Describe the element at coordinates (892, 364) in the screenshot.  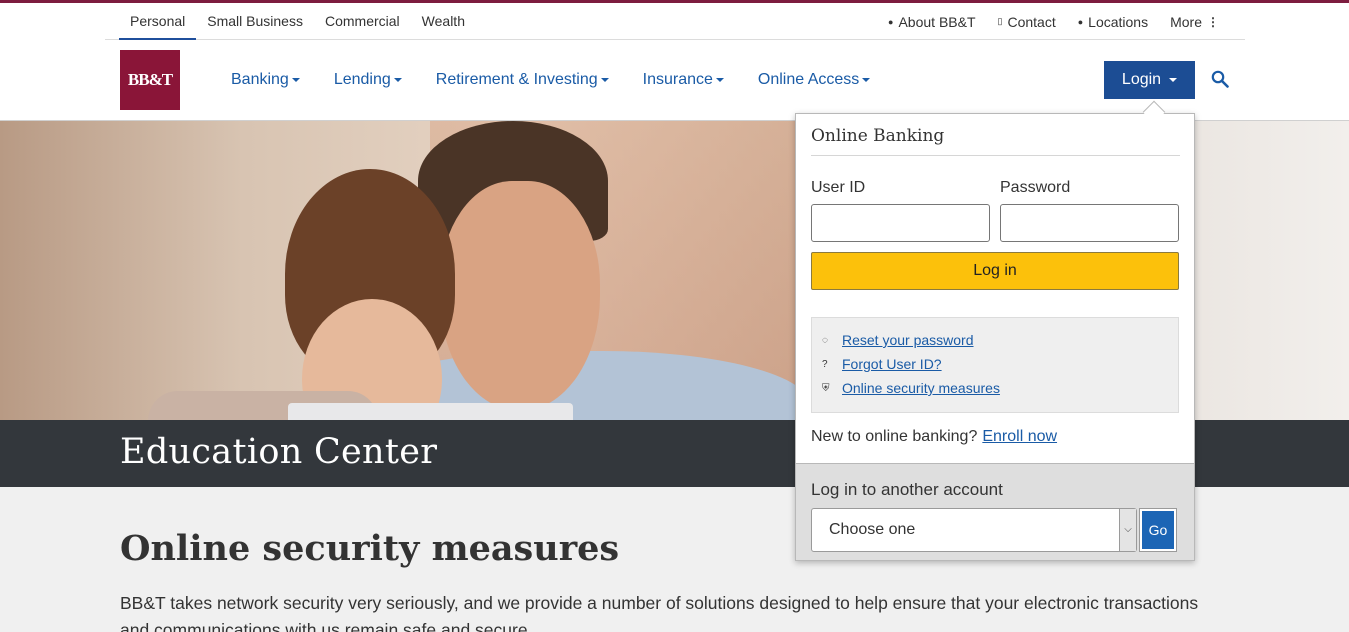
I see `forgot-user-id-link: Forgot User ID?` at that location.